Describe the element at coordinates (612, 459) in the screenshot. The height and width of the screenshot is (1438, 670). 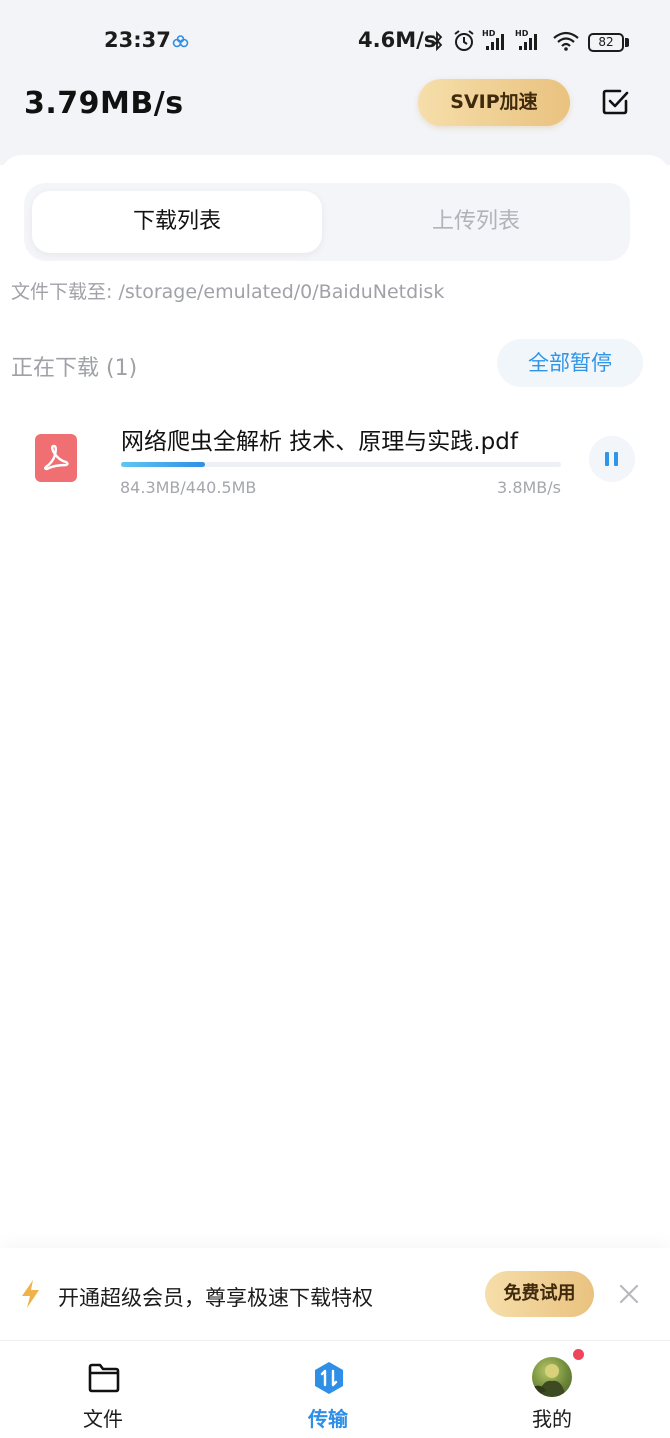
I see `pause-download-button` at that location.